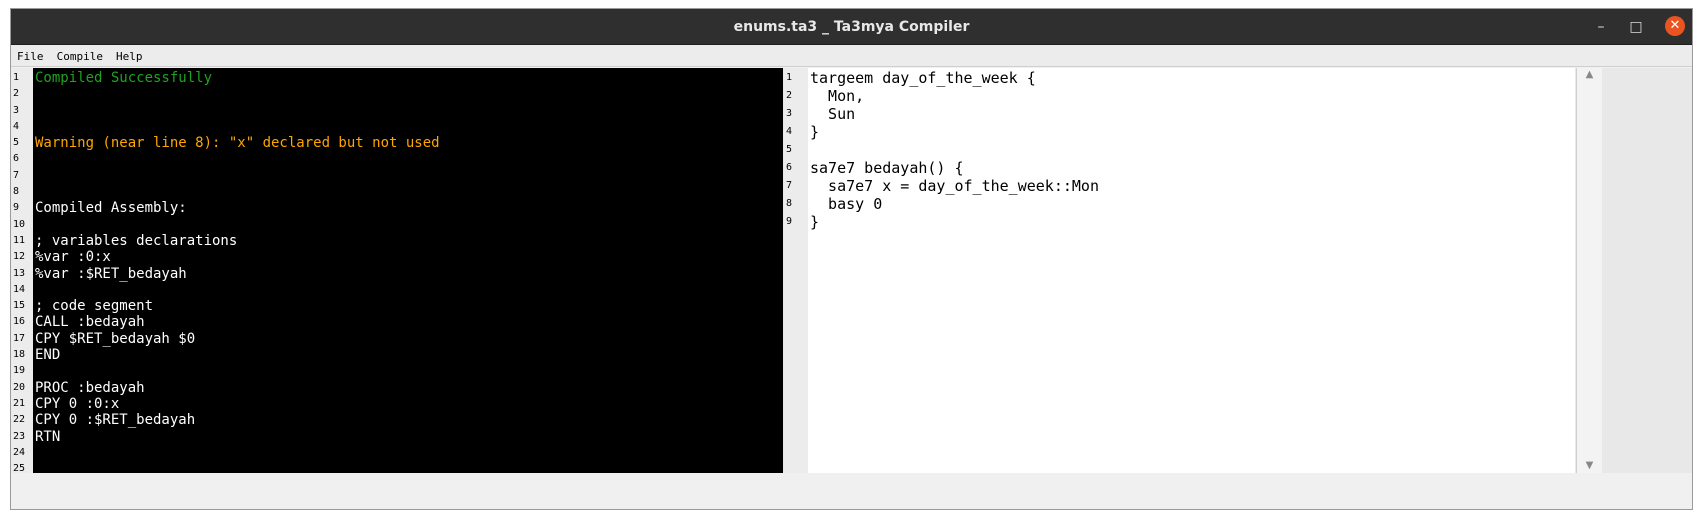 The width and height of the screenshot is (1702, 519). What do you see at coordinates (1636, 27) in the screenshot?
I see `maximize-button: □` at bounding box center [1636, 27].